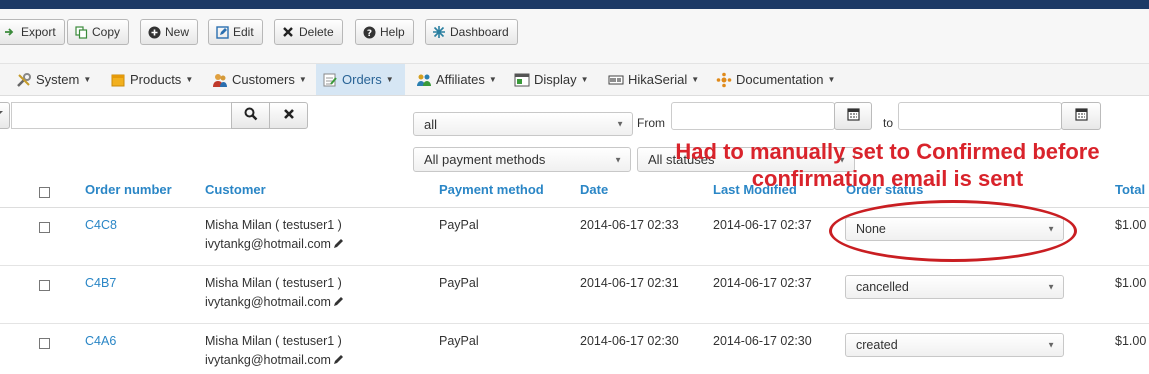 The height and width of the screenshot is (374, 1149). Describe the element at coordinates (629, 225) in the screenshot. I see `order-date: 2014-06-17 02:33` at that location.